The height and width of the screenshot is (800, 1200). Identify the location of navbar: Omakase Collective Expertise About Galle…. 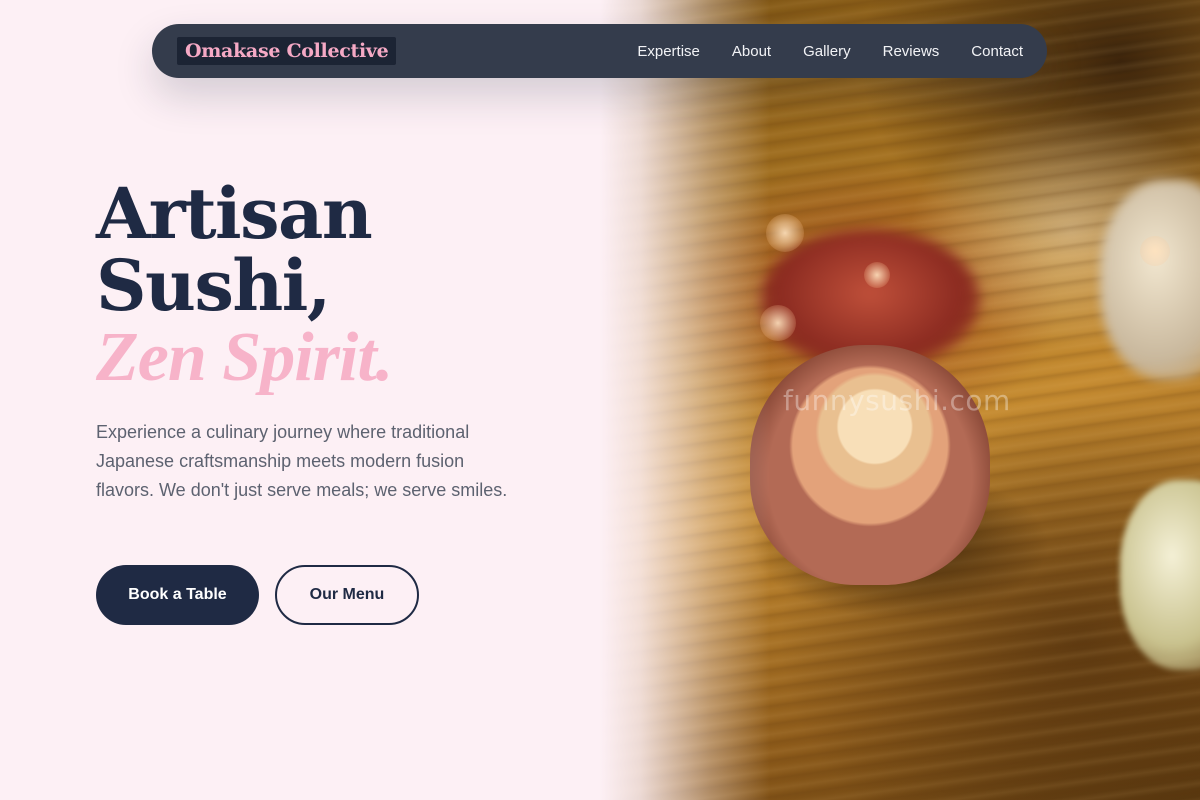
(599, 51).